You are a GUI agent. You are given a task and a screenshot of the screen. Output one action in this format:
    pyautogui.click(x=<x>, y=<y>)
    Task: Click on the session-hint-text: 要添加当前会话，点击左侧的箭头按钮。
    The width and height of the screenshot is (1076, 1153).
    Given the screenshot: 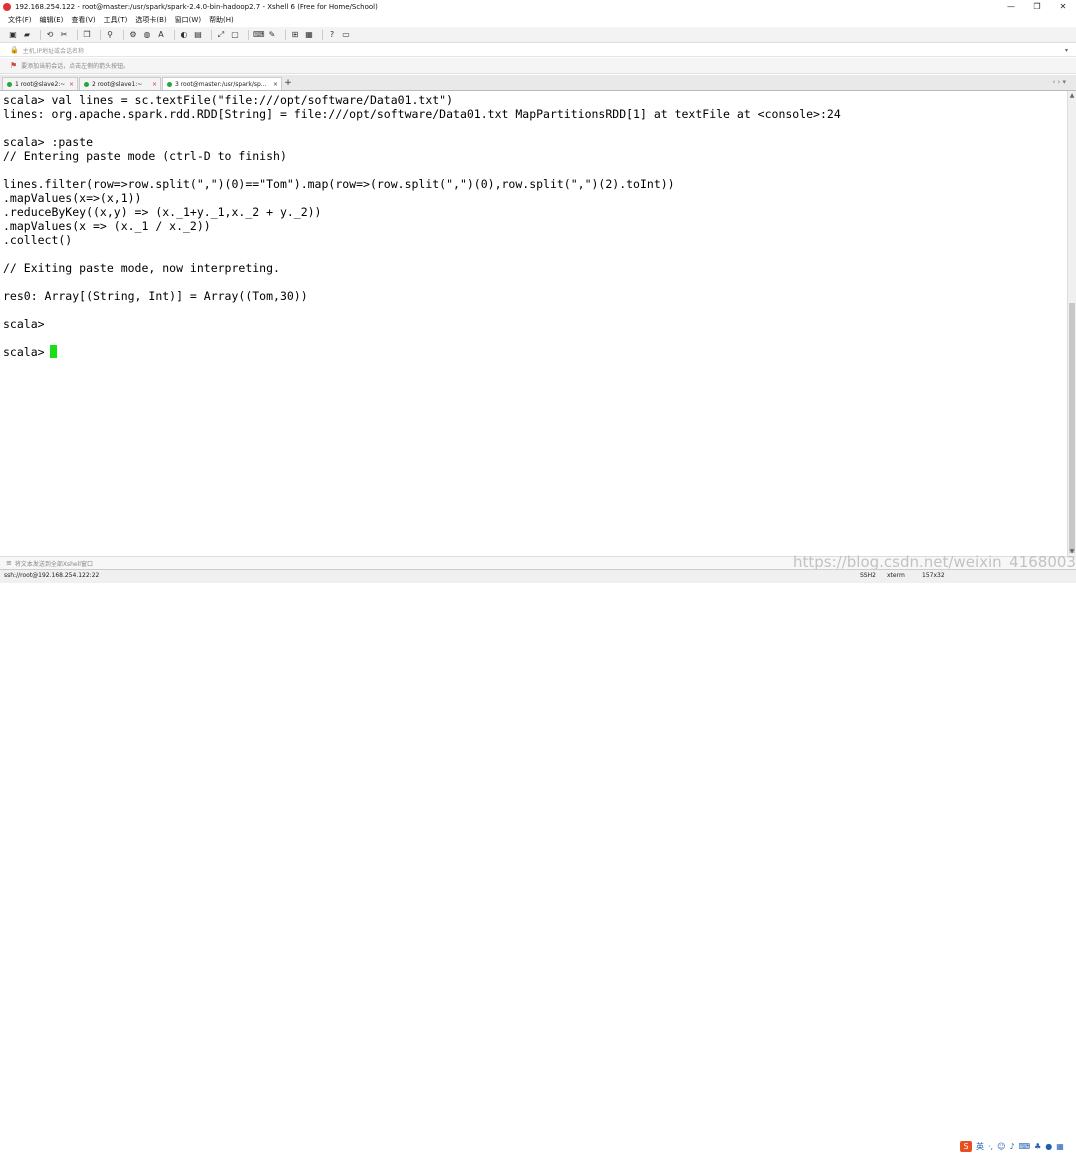 What is the action you would take?
    pyautogui.click(x=75, y=66)
    